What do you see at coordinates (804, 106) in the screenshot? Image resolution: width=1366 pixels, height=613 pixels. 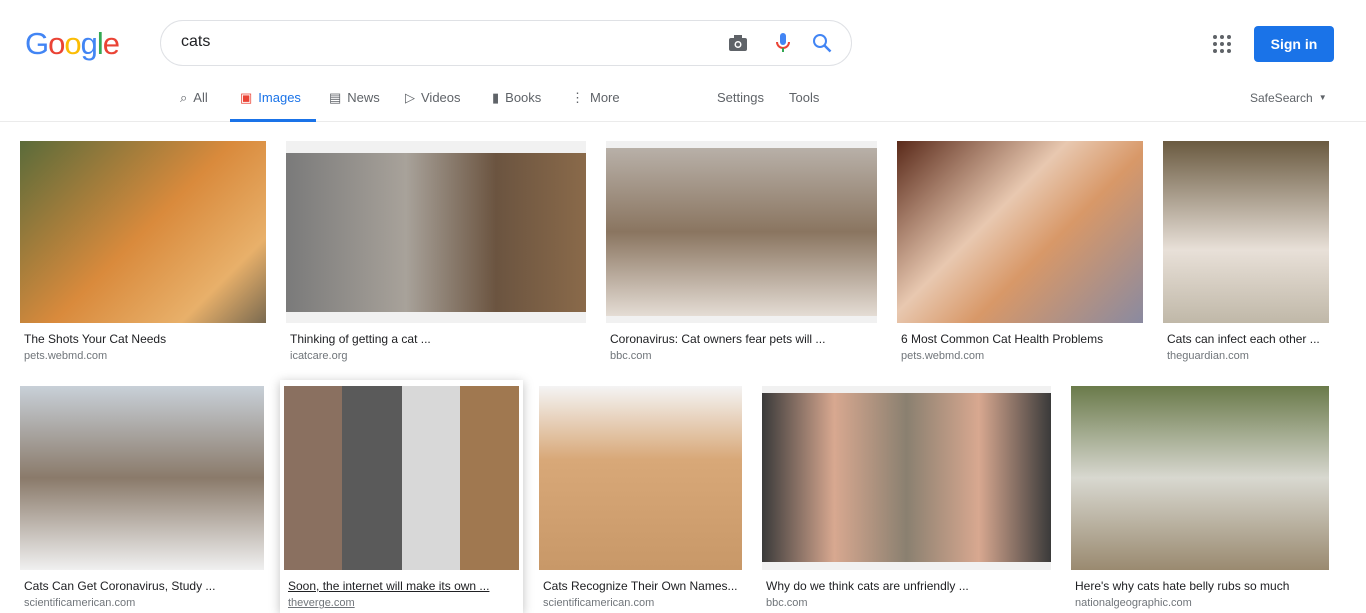 I see `tools-link: Tools` at bounding box center [804, 106].